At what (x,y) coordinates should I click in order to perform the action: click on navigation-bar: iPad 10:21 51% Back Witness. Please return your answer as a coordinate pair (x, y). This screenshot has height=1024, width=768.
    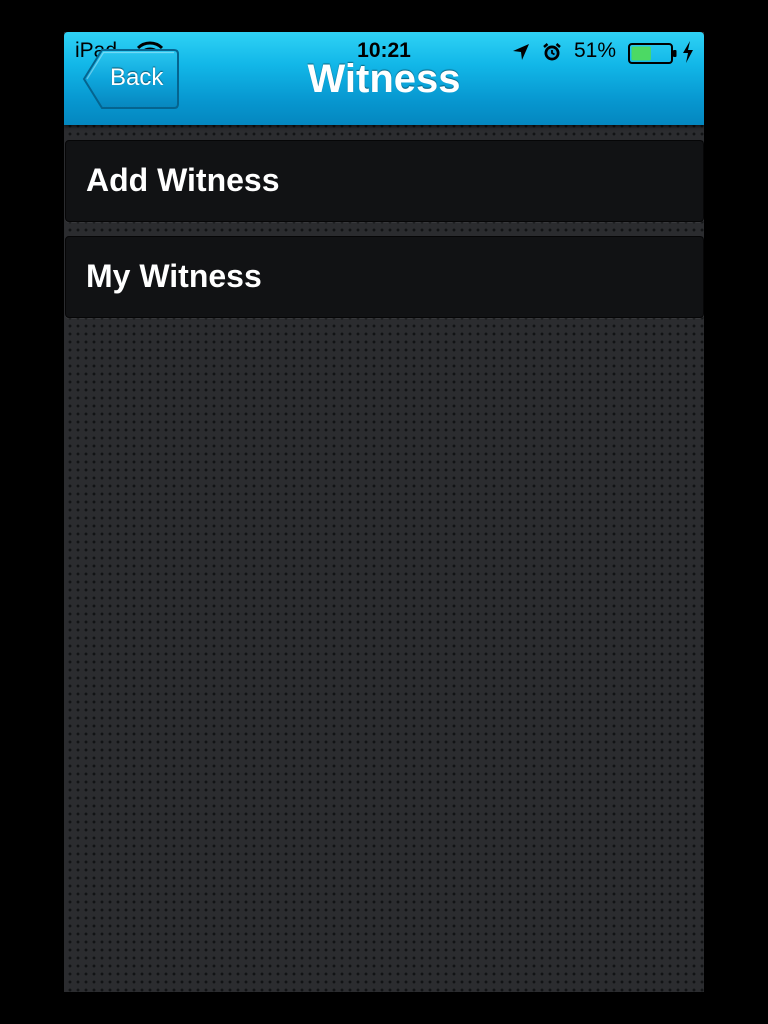
    Looking at the image, I should click on (384, 78).